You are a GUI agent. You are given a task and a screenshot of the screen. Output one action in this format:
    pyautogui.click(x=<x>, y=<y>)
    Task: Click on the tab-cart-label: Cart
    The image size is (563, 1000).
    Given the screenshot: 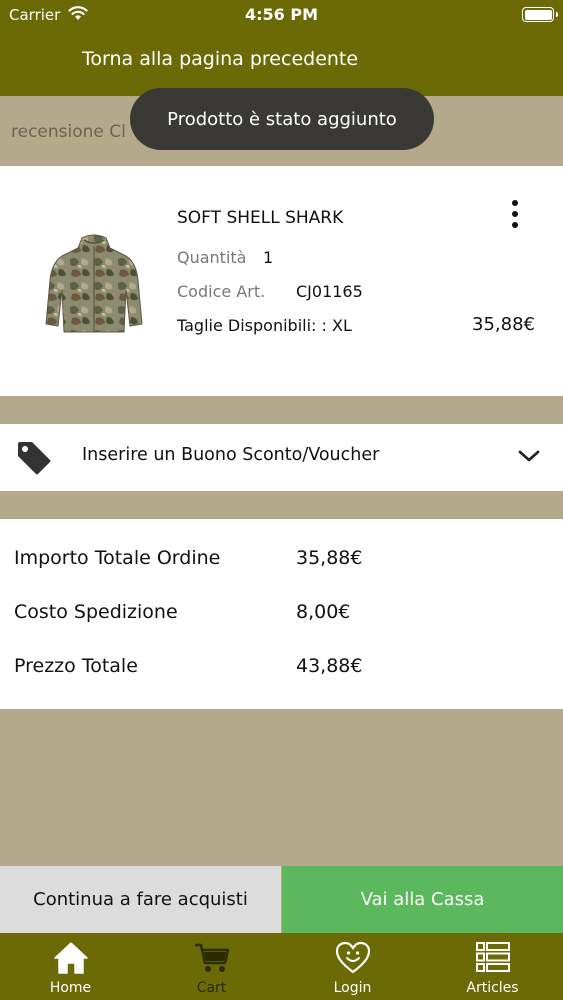 What is the action you would take?
    pyautogui.click(x=211, y=988)
    